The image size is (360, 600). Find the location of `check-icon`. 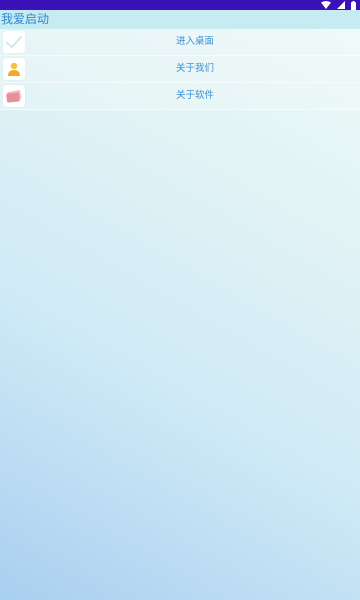

check-icon is located at coordinates (14, 42).